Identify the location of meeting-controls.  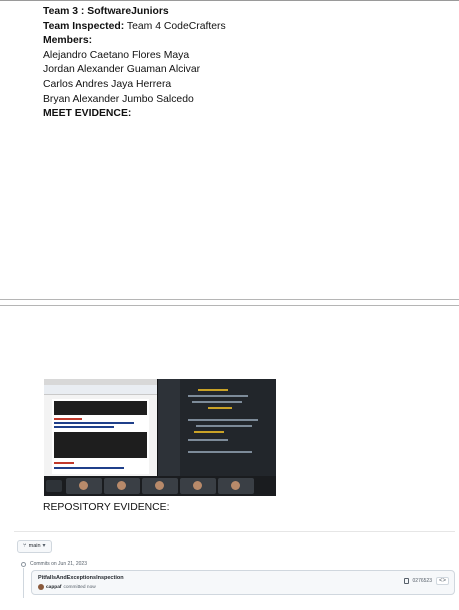
(54, 486).